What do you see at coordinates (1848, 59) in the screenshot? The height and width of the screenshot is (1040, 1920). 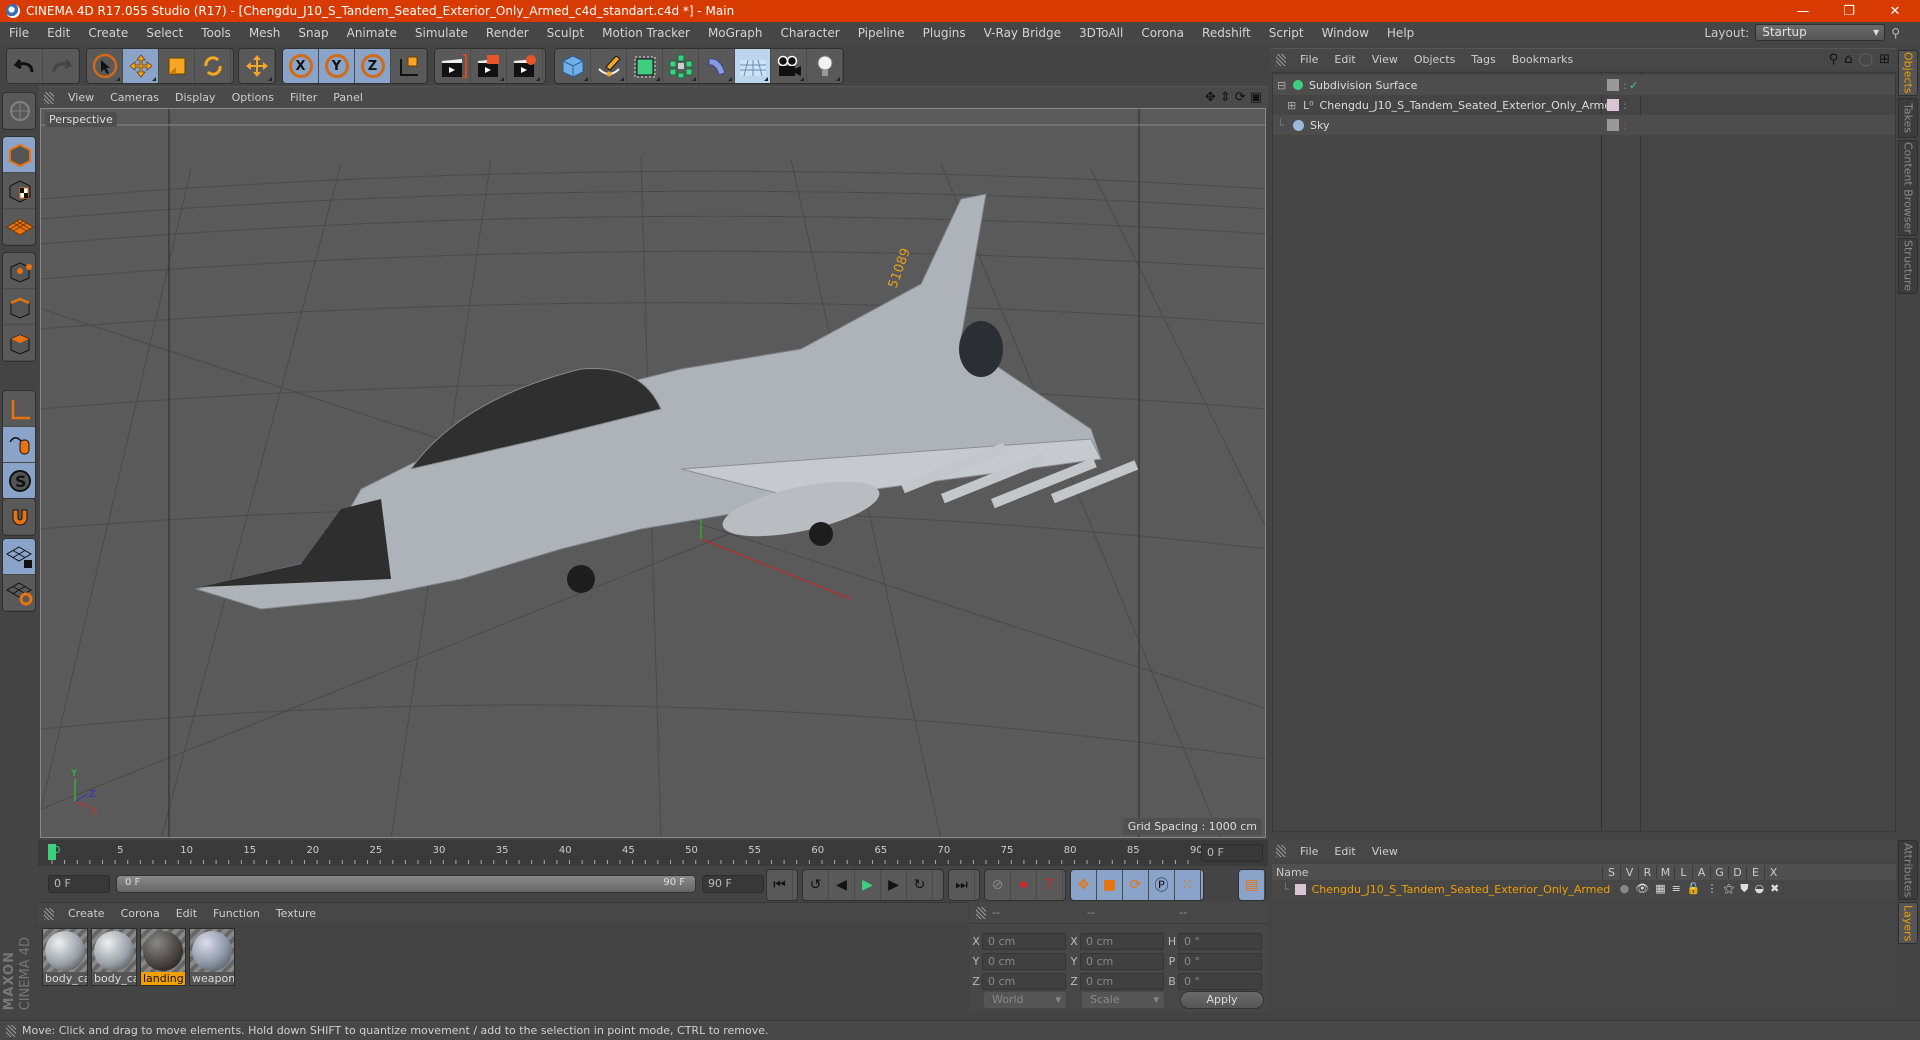 I see `home-icon: ⌂` at bounding box center [1848, 59].